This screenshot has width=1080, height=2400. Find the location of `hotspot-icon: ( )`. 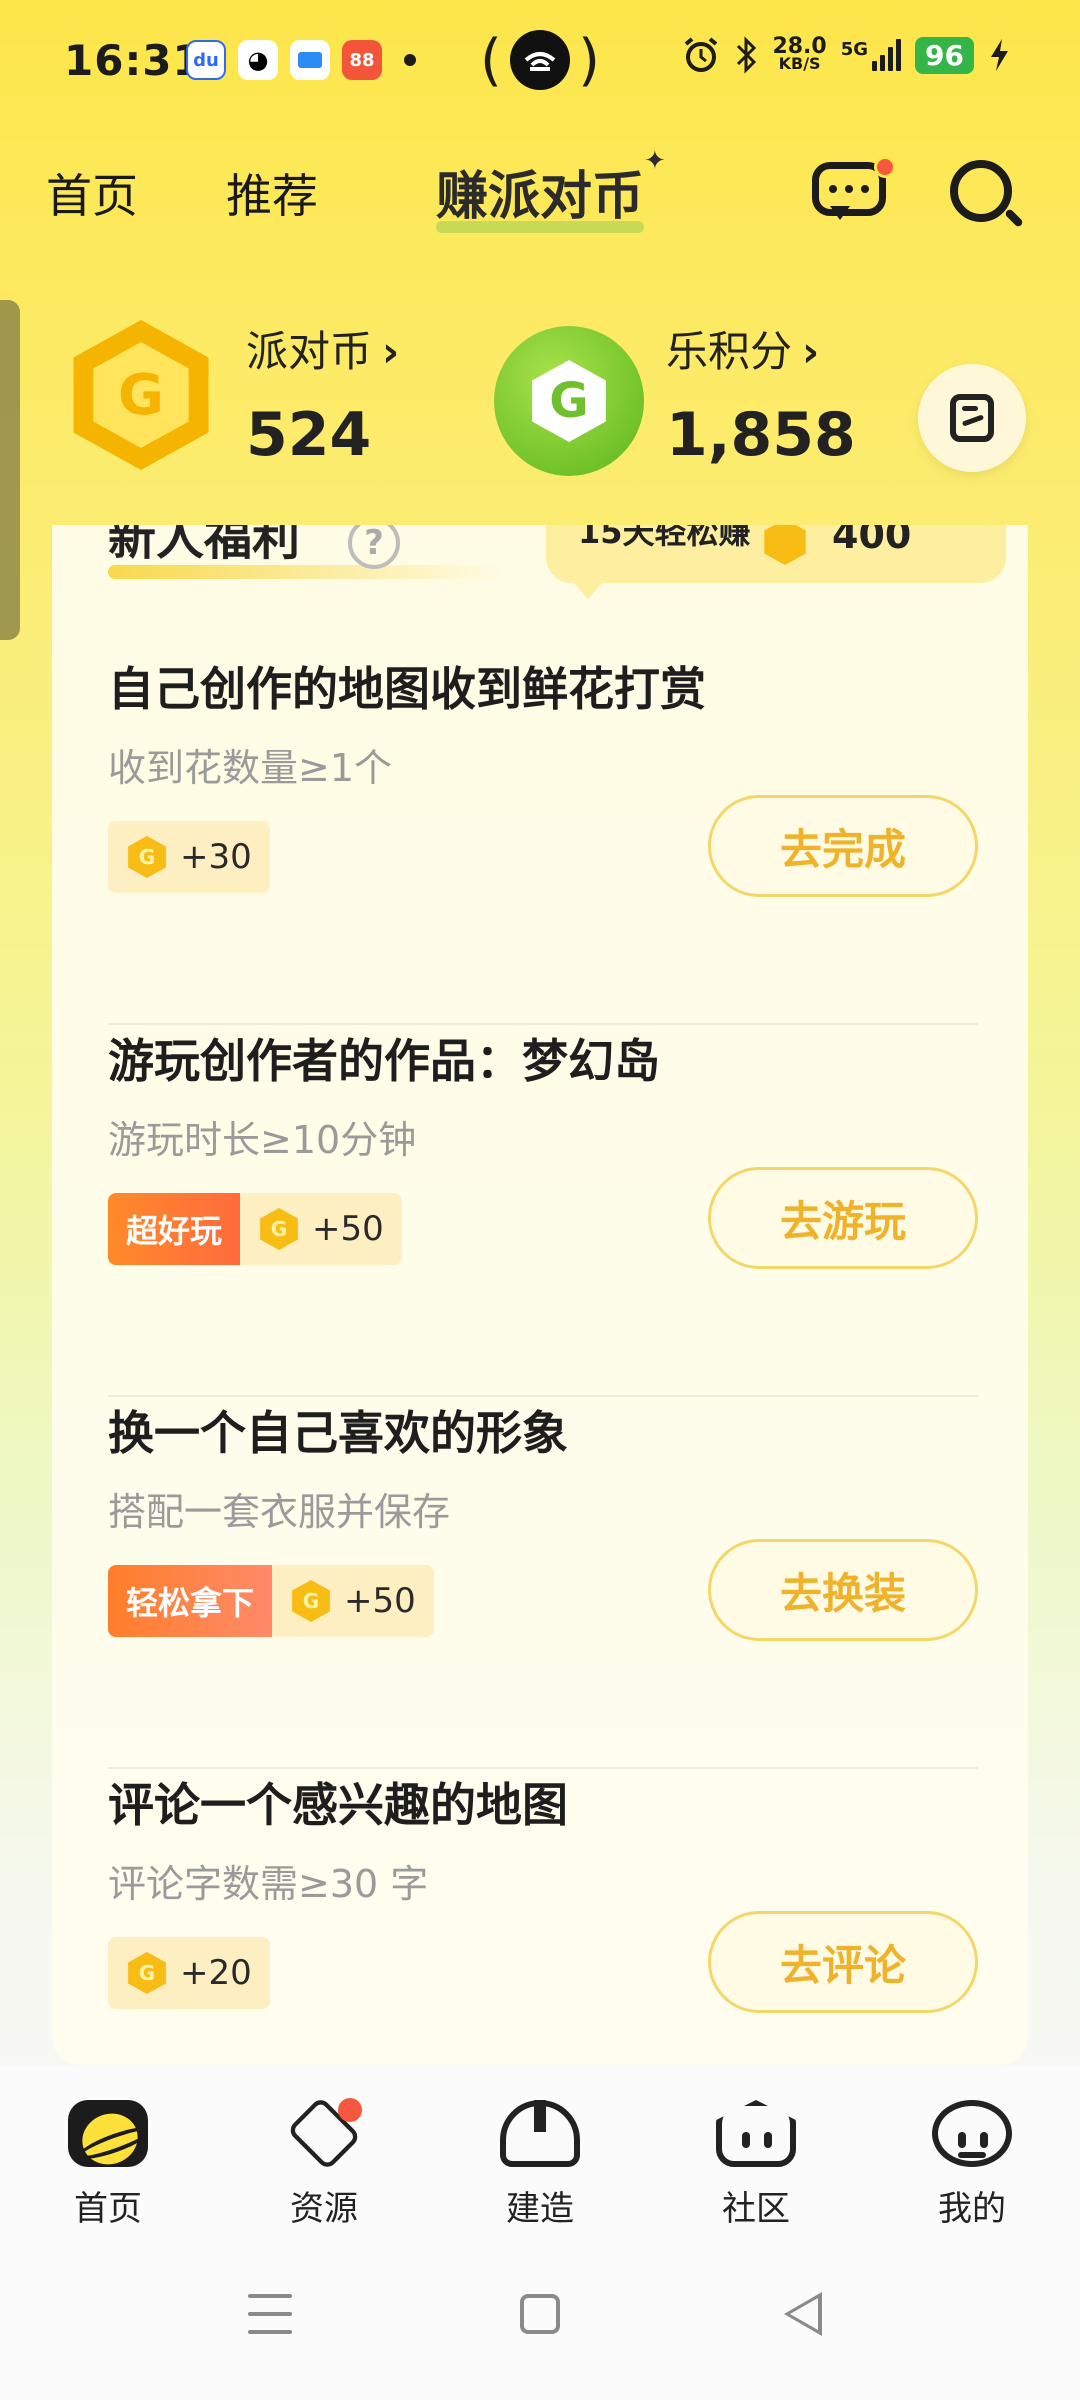

hotspot-icon: ( ) is located at coordinates (540, 60).